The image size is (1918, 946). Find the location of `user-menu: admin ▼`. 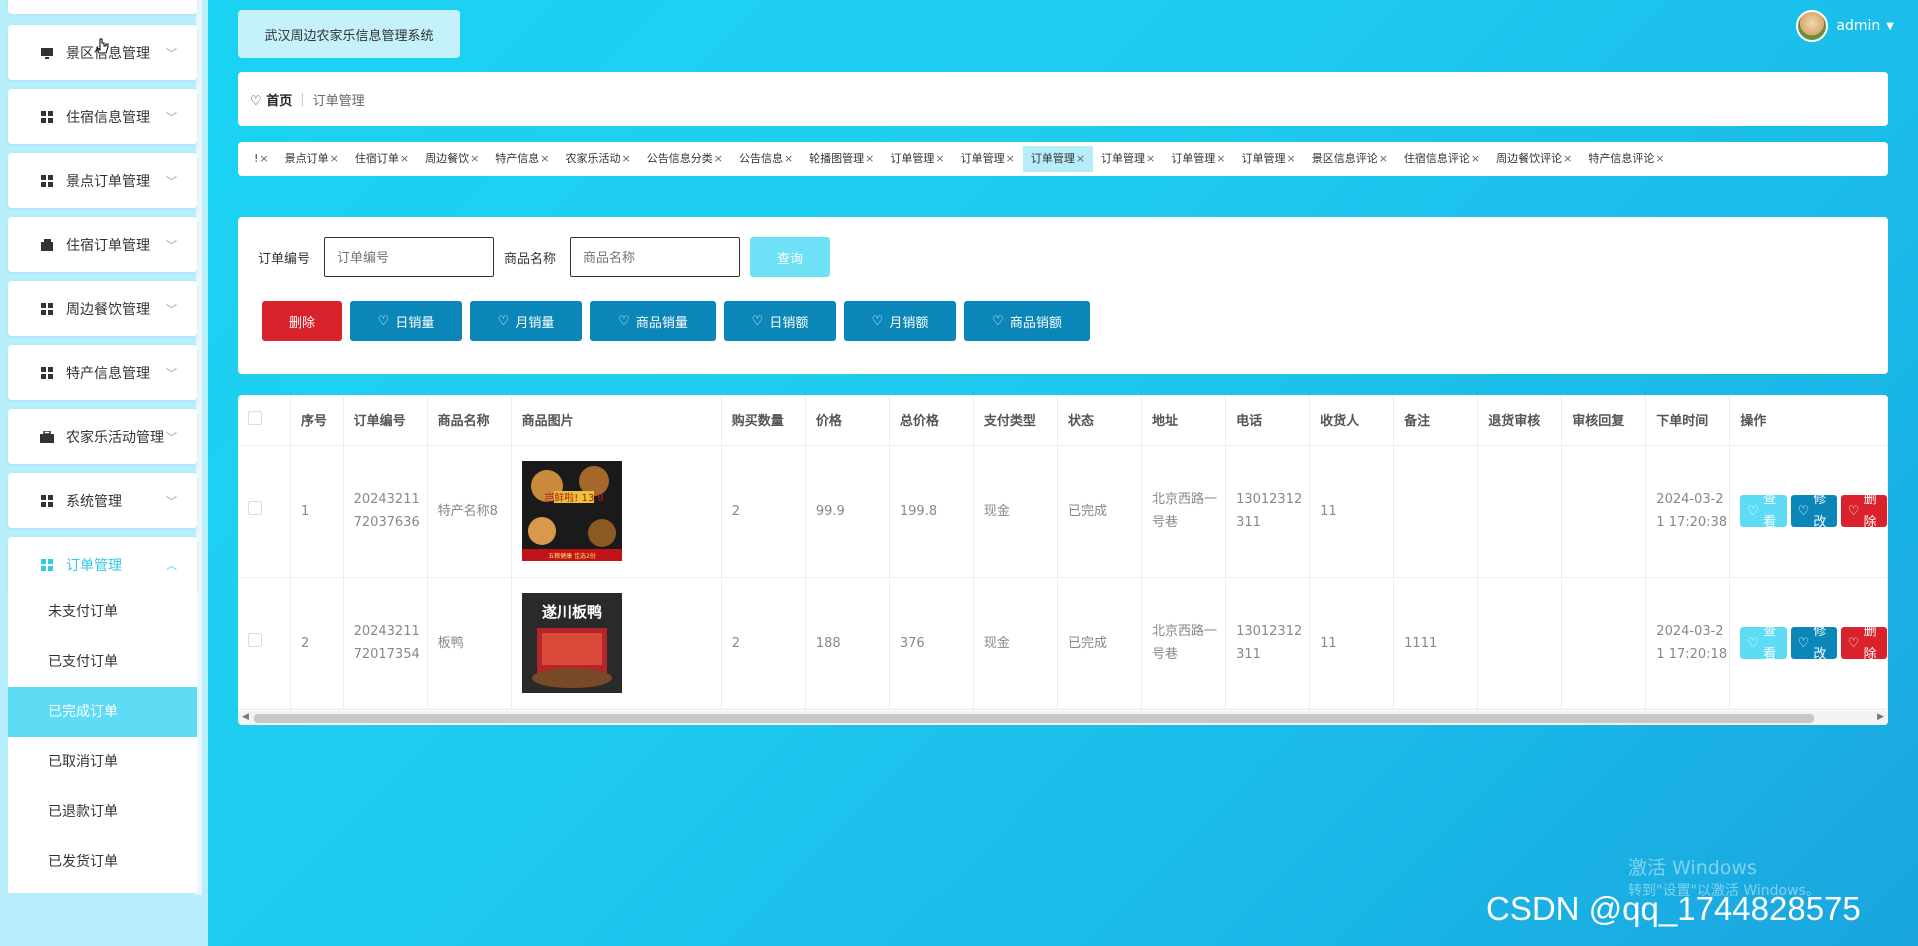

user-menu: admin ▼ is located at coordinates (1845, 26).